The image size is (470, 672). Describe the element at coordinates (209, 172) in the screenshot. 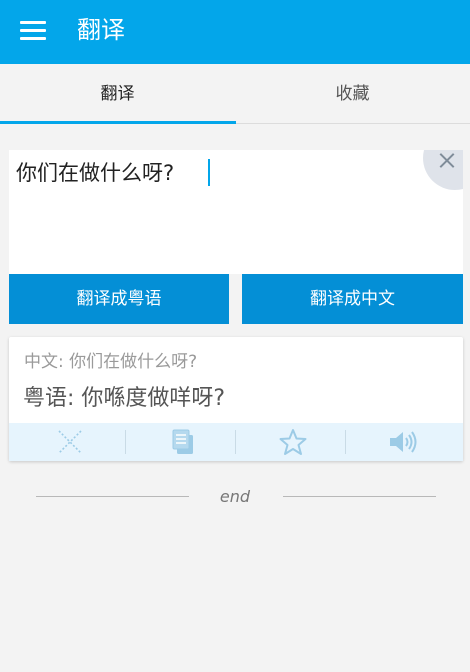

I see `text-caret` at that location.